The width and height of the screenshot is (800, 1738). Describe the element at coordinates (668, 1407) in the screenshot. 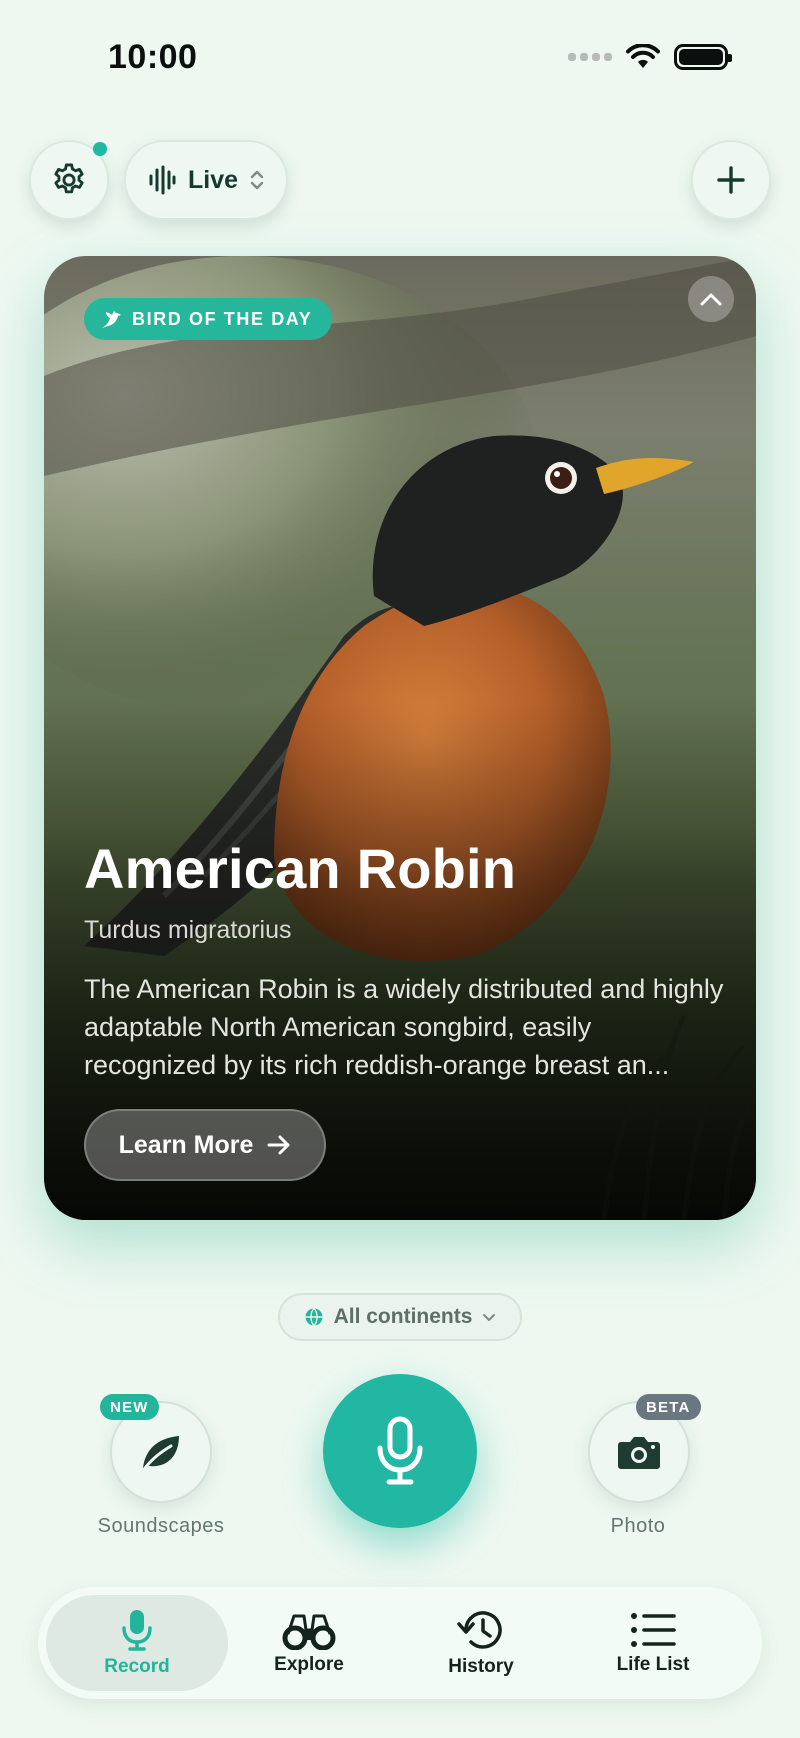

I see `beta-tag: BETA` at that location.